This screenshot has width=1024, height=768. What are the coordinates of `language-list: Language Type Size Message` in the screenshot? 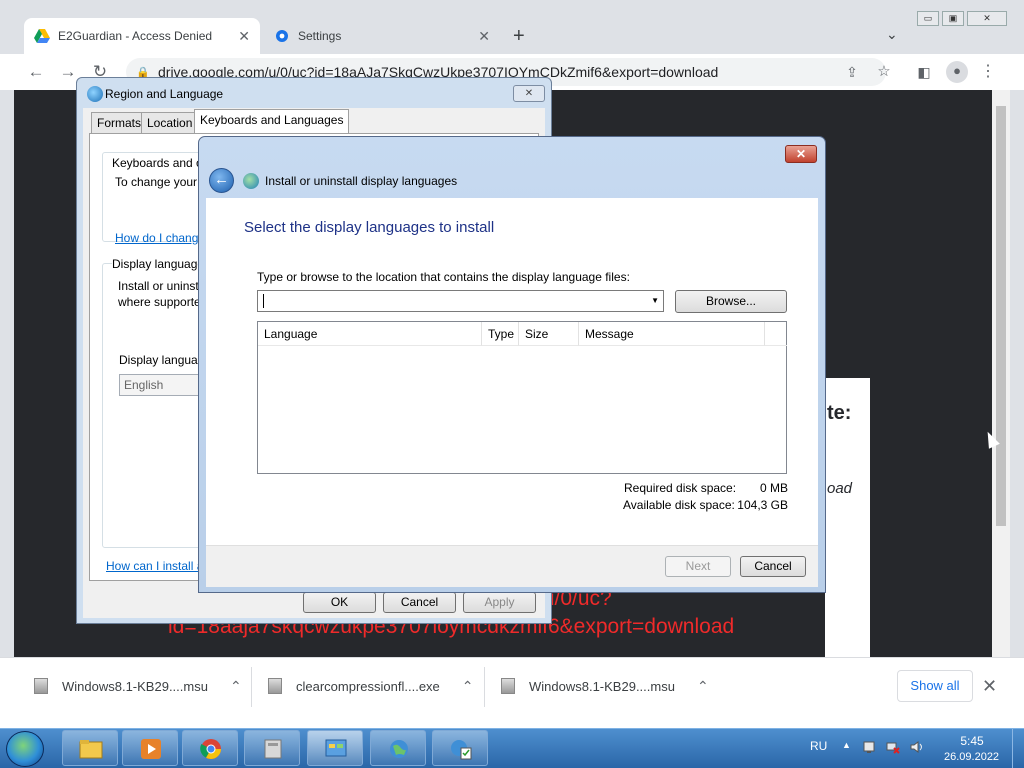 It's located at (522, 397).